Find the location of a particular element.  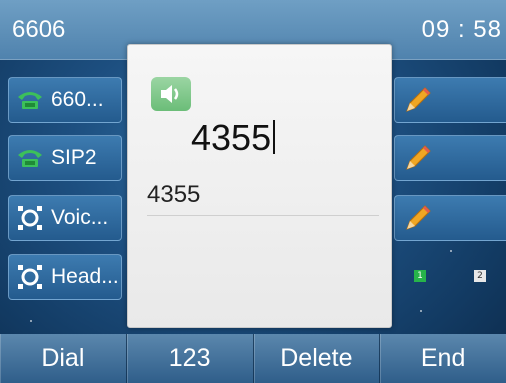

delete-softkey: Delete is located at coordinates (317, 358).